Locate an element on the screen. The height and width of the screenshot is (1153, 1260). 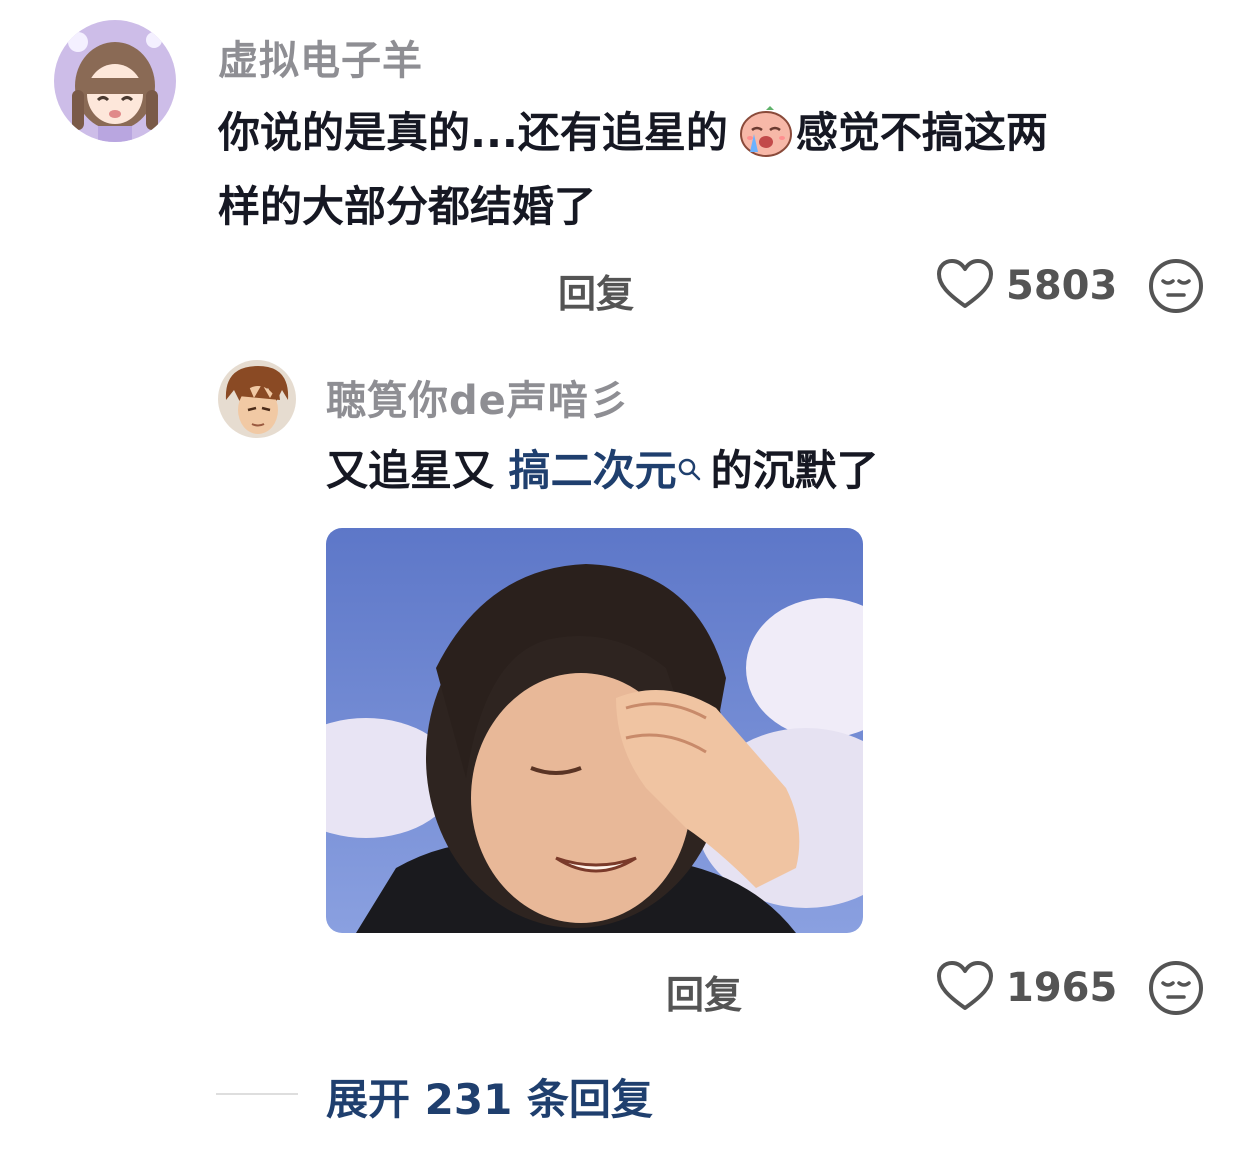
reply-text-after: 的沉默了 is located at coordinates (794, 470).